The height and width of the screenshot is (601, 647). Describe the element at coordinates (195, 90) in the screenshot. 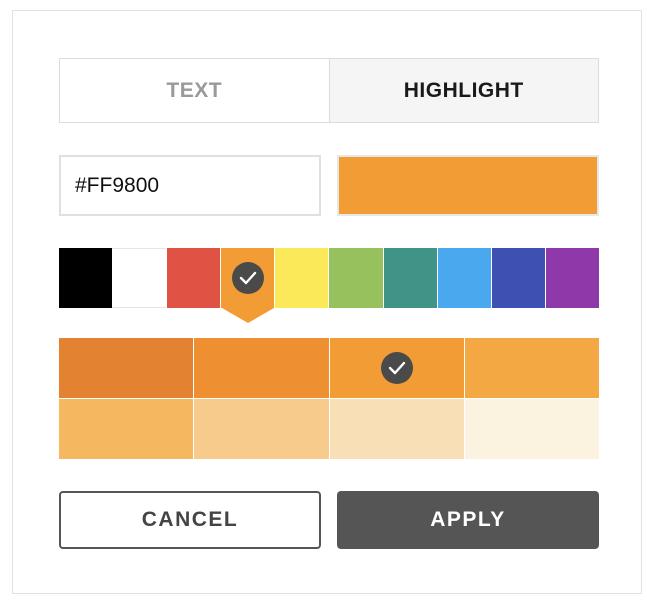

I see `tab-text: TEXT` at that location.